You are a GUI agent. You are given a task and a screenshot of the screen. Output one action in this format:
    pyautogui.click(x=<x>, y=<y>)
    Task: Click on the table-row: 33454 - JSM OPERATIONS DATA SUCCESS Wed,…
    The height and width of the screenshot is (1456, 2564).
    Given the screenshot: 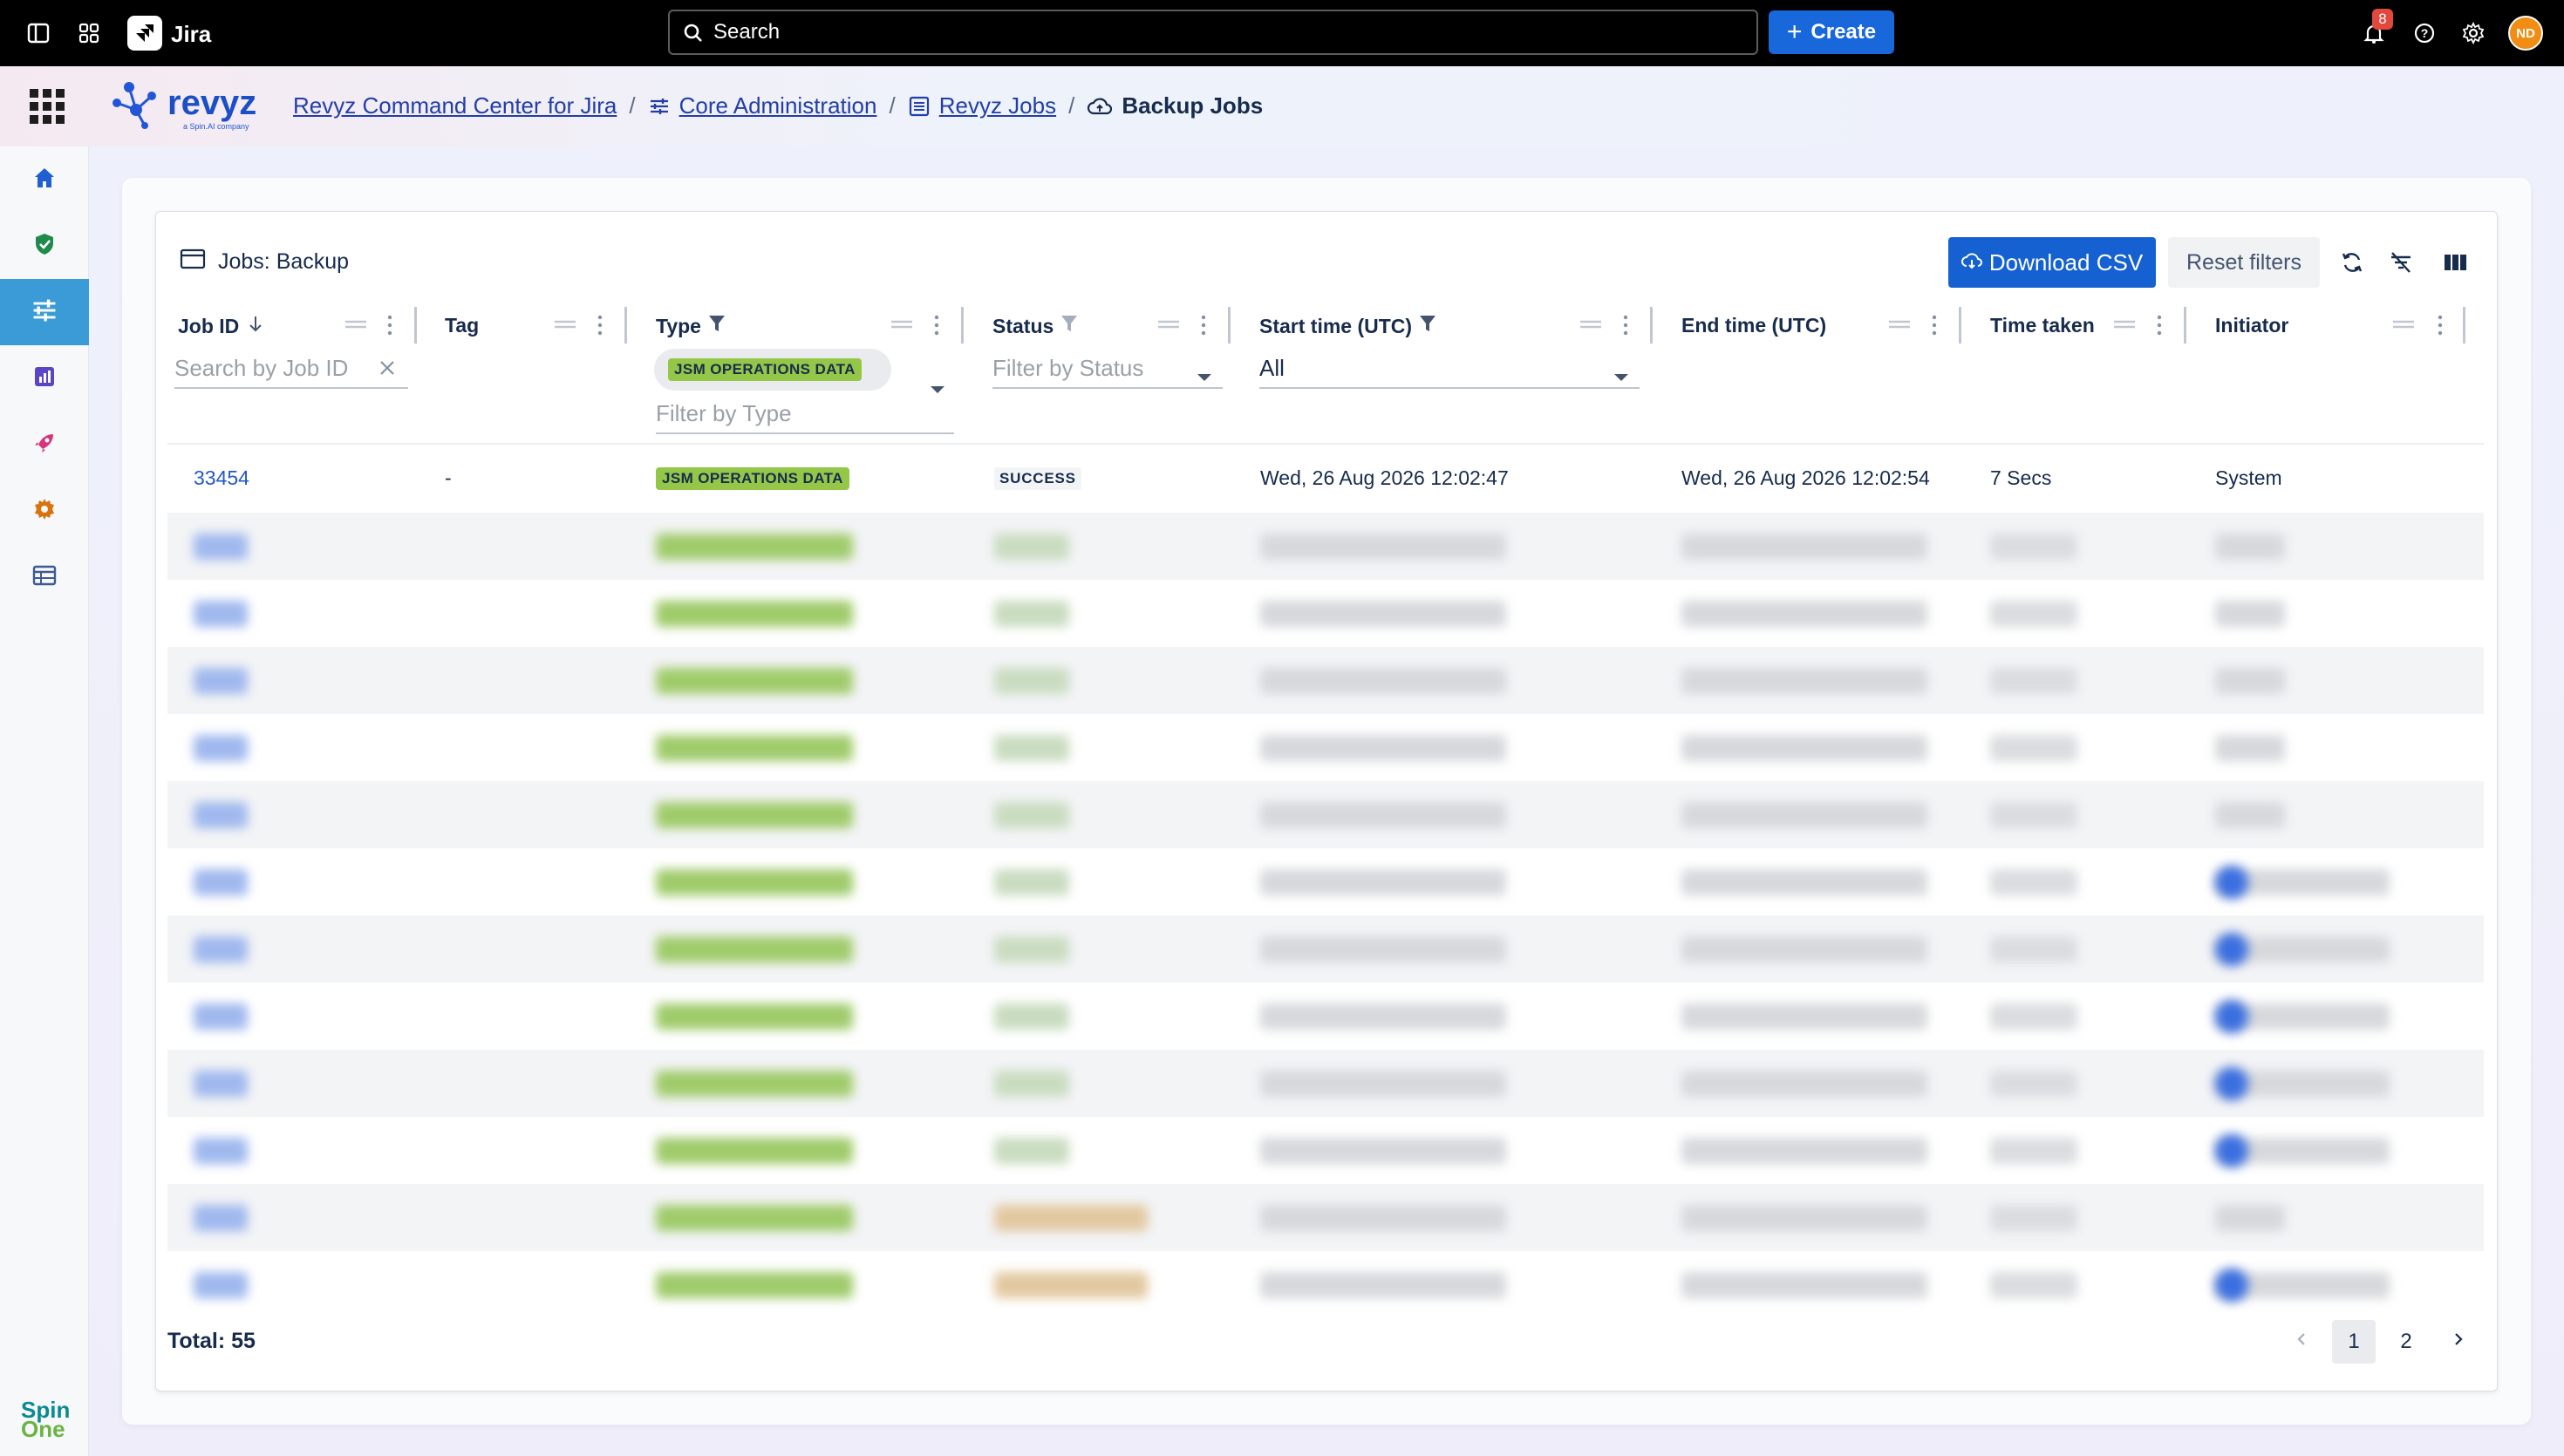 What is the action you would take?
    pyautogui.click(x=1325, y=478)
    